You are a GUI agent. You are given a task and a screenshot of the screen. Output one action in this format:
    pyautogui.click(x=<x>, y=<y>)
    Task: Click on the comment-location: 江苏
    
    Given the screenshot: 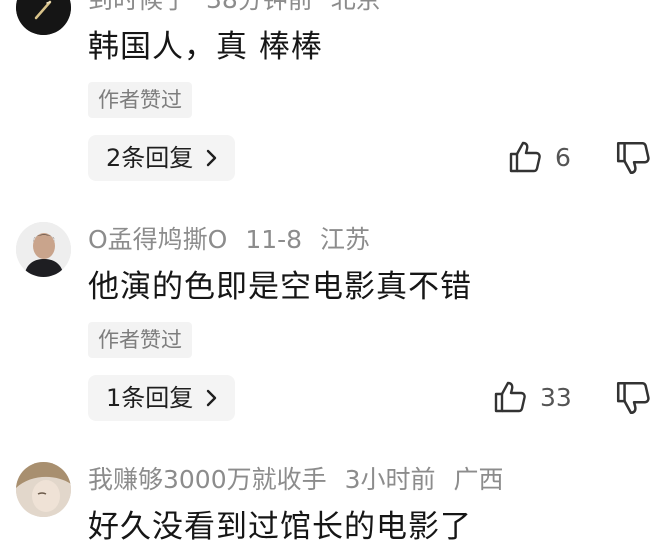 What is the action you would take?
    pyautogui.click(x=345, y=239)
    